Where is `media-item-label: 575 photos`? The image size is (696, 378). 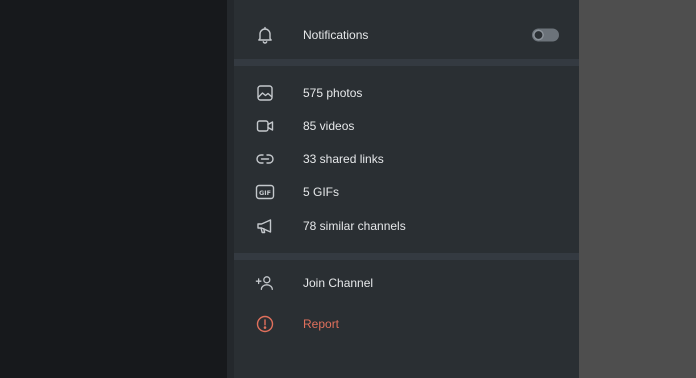 media-item-label: 575 photos is located at coordinates (333, 92).